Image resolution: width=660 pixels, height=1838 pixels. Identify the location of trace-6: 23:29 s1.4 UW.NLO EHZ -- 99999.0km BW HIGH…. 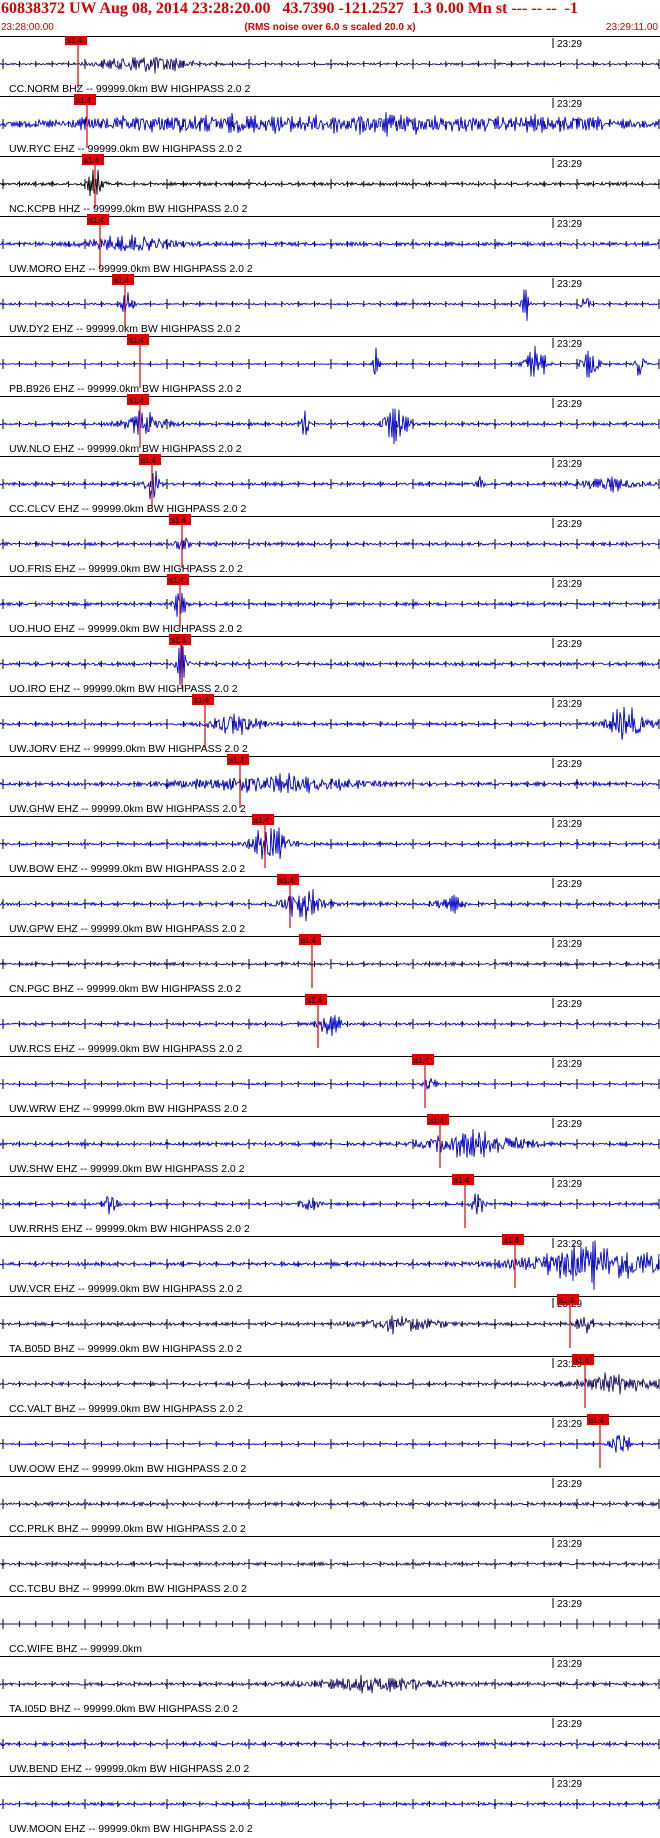
(330, 424).